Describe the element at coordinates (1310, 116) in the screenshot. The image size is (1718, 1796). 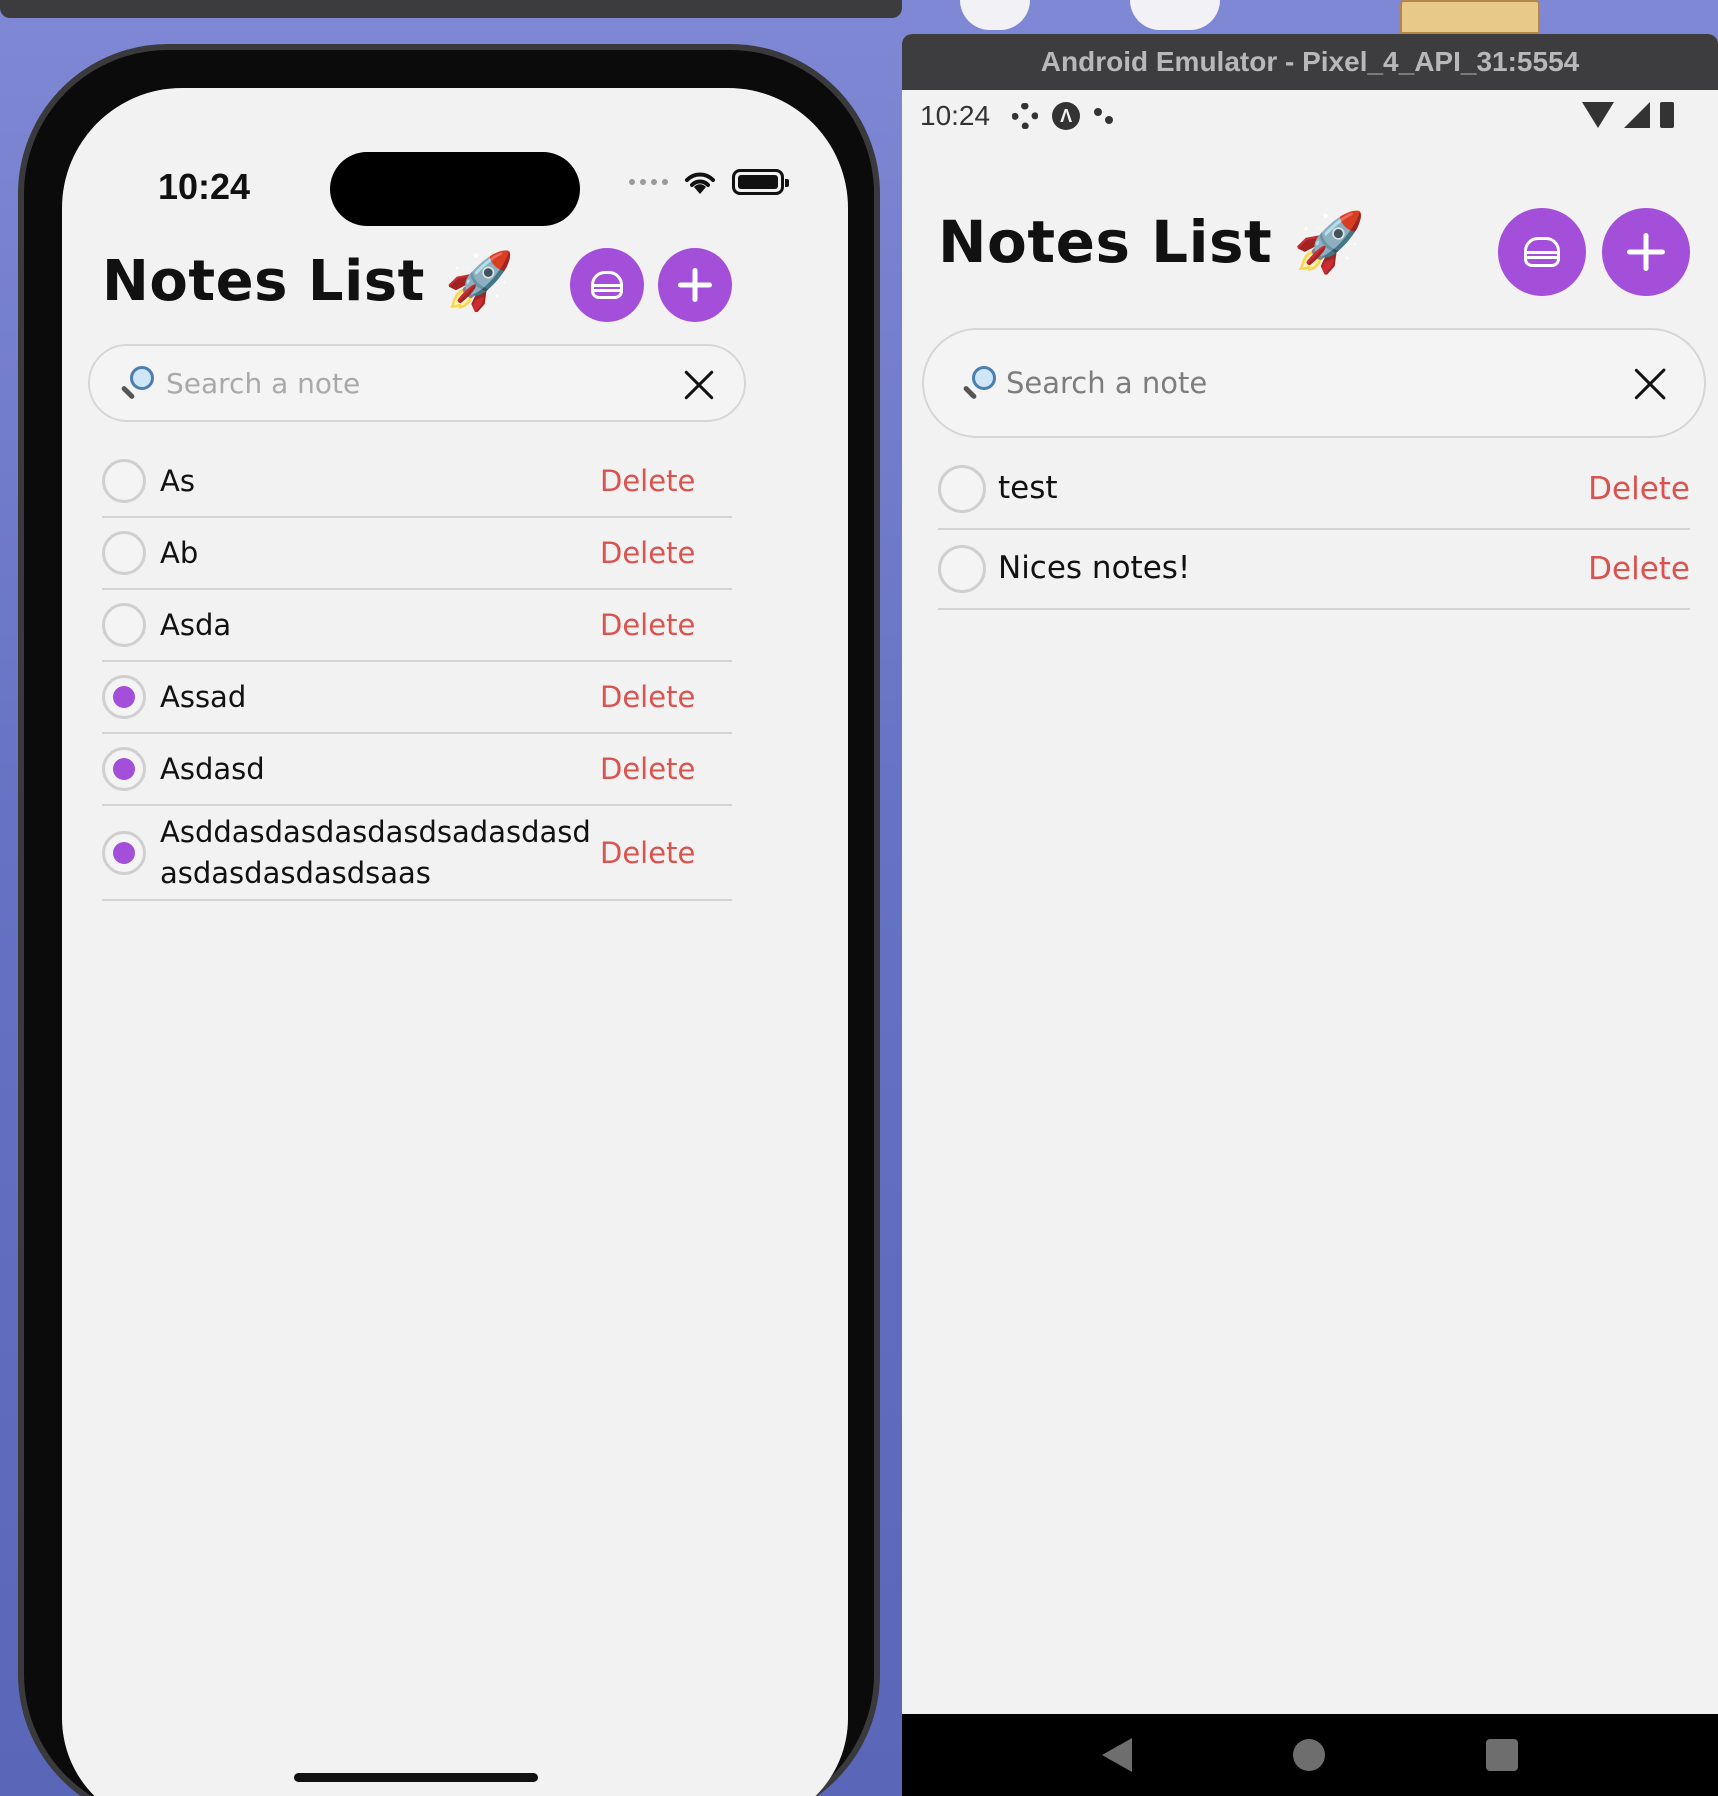
I see `android-status-bar: 10:24 Λ` at that location.